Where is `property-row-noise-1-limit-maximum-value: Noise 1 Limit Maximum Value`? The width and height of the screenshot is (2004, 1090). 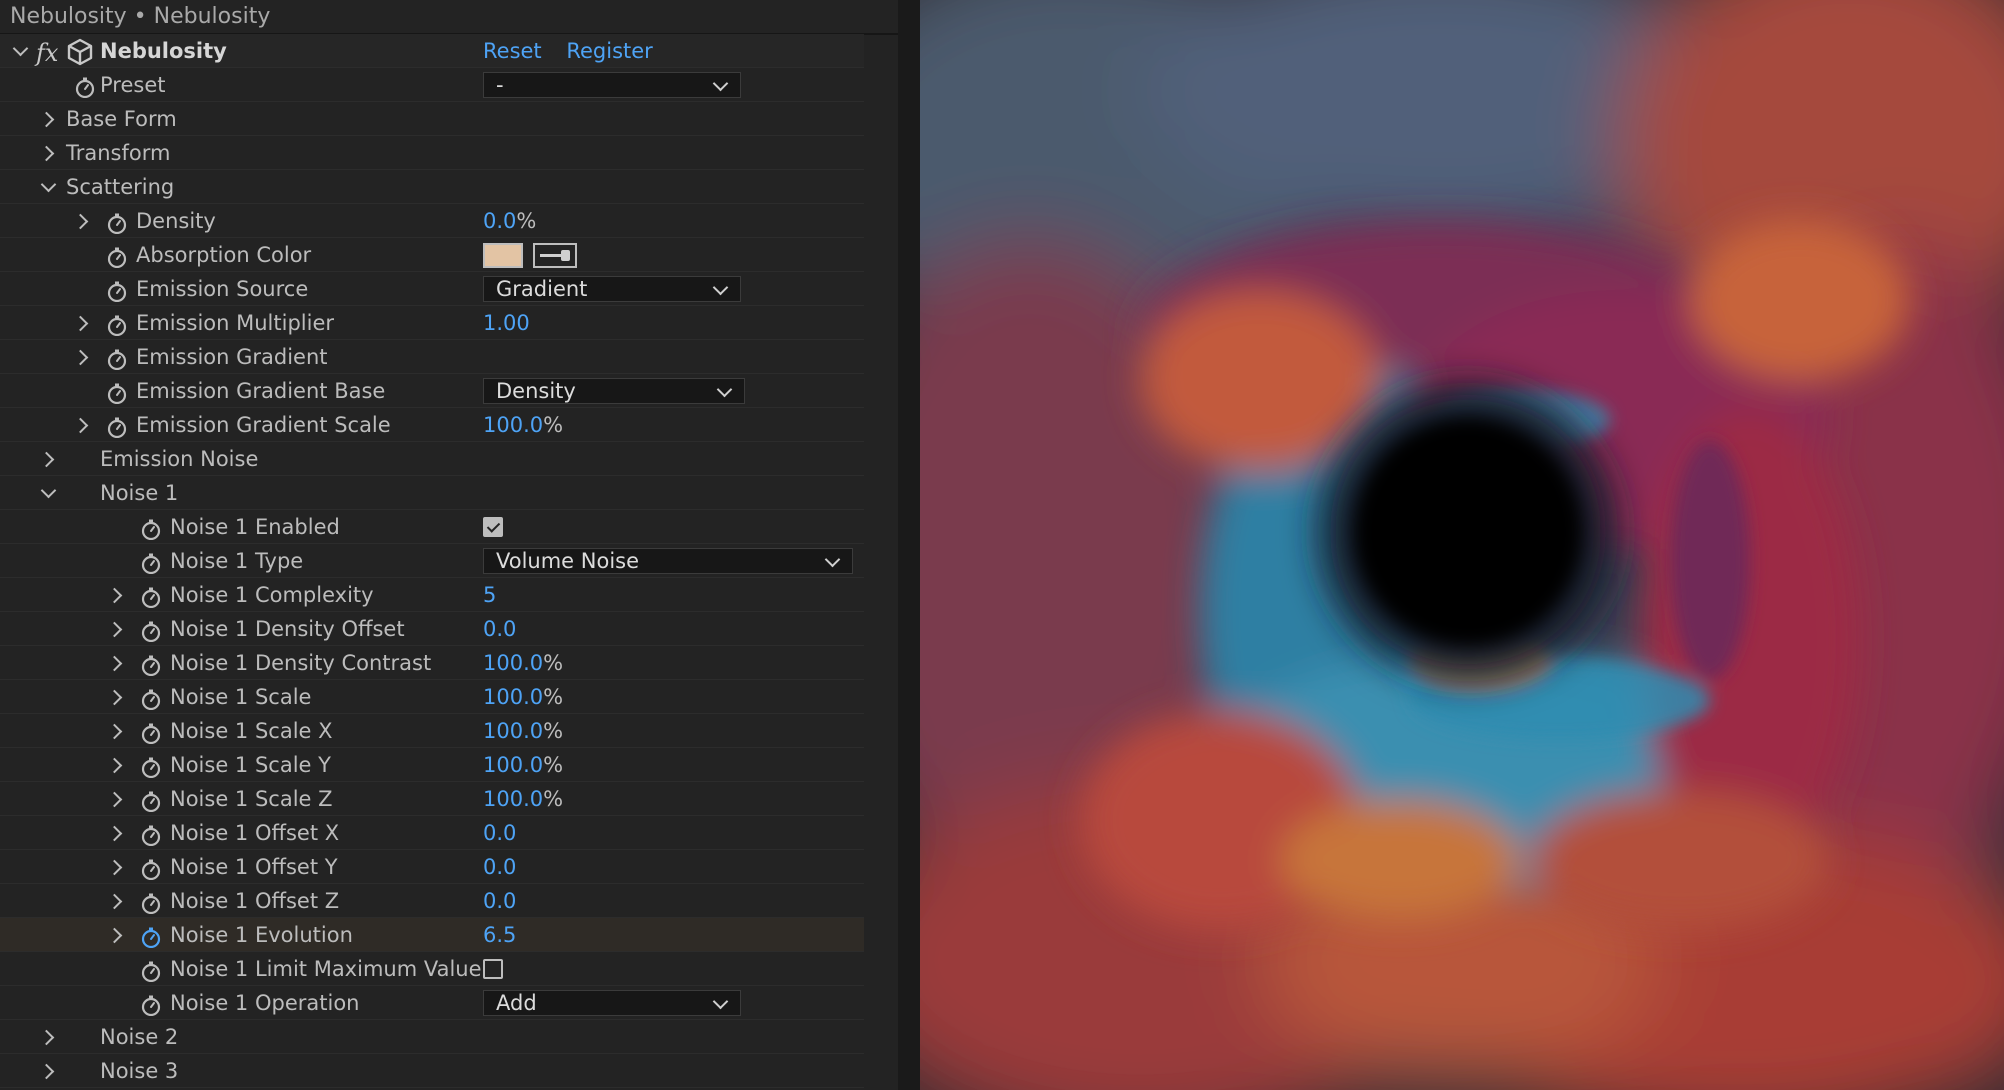 property-row-noise-1-limit-maximum-value: Noise 1 Limit Maximum Value is located at coordinates (432, 969).